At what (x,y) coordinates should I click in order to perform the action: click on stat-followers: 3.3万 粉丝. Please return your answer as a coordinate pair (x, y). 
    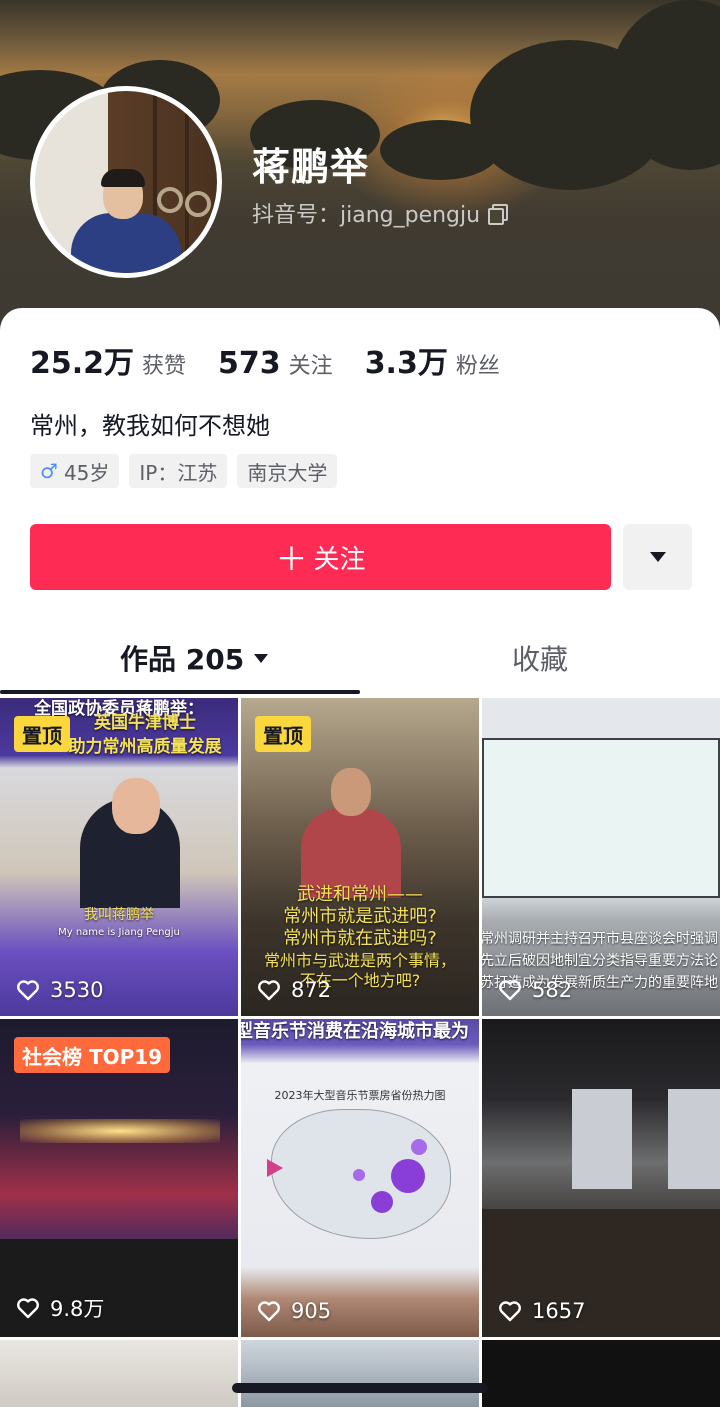
    Looking at the image, I should click on (432, 360).